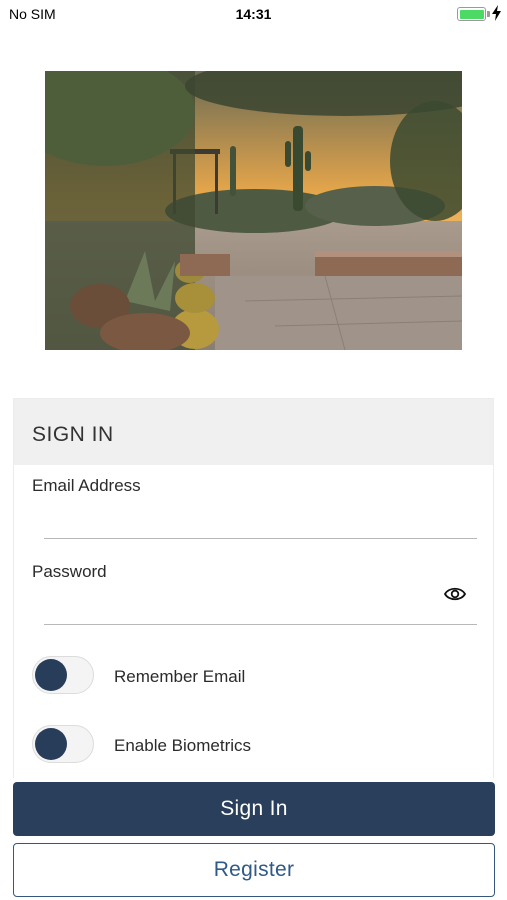 The image size is (507, 900). I want to click on remember-email-toggle, so click(63, 675).